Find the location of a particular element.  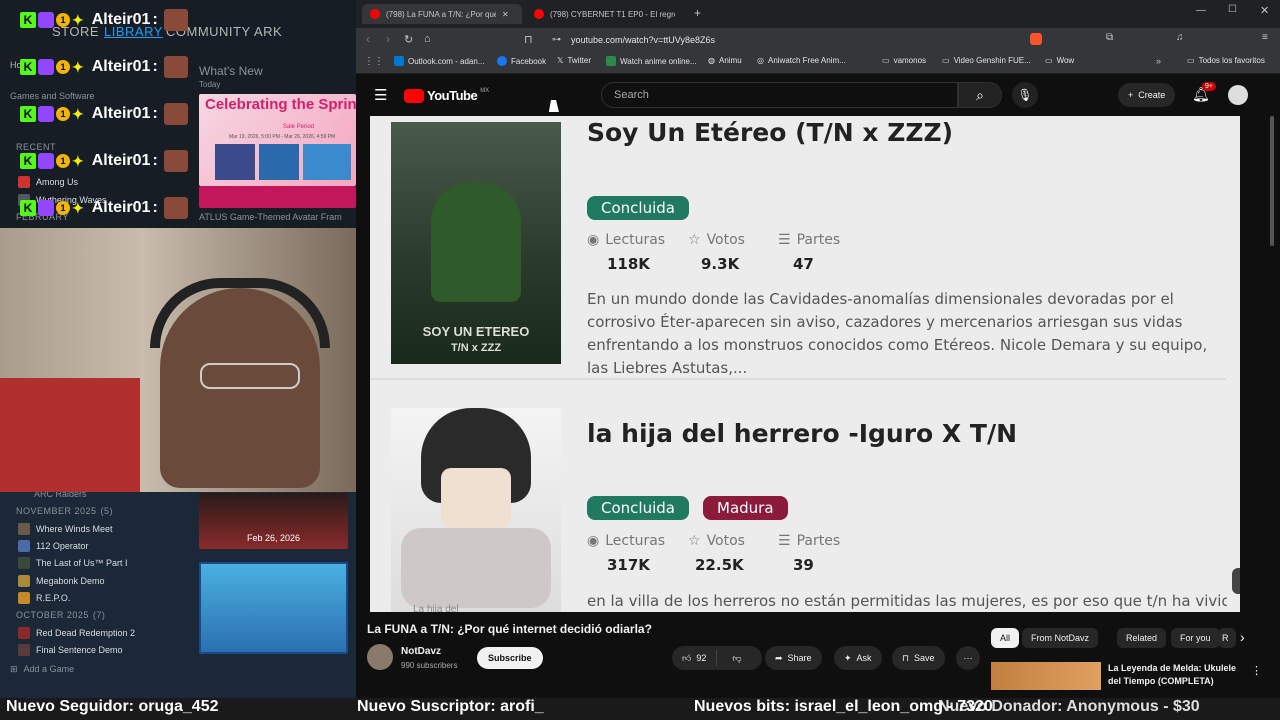

brave-shield-icon is located at coordinates (1036, 39).